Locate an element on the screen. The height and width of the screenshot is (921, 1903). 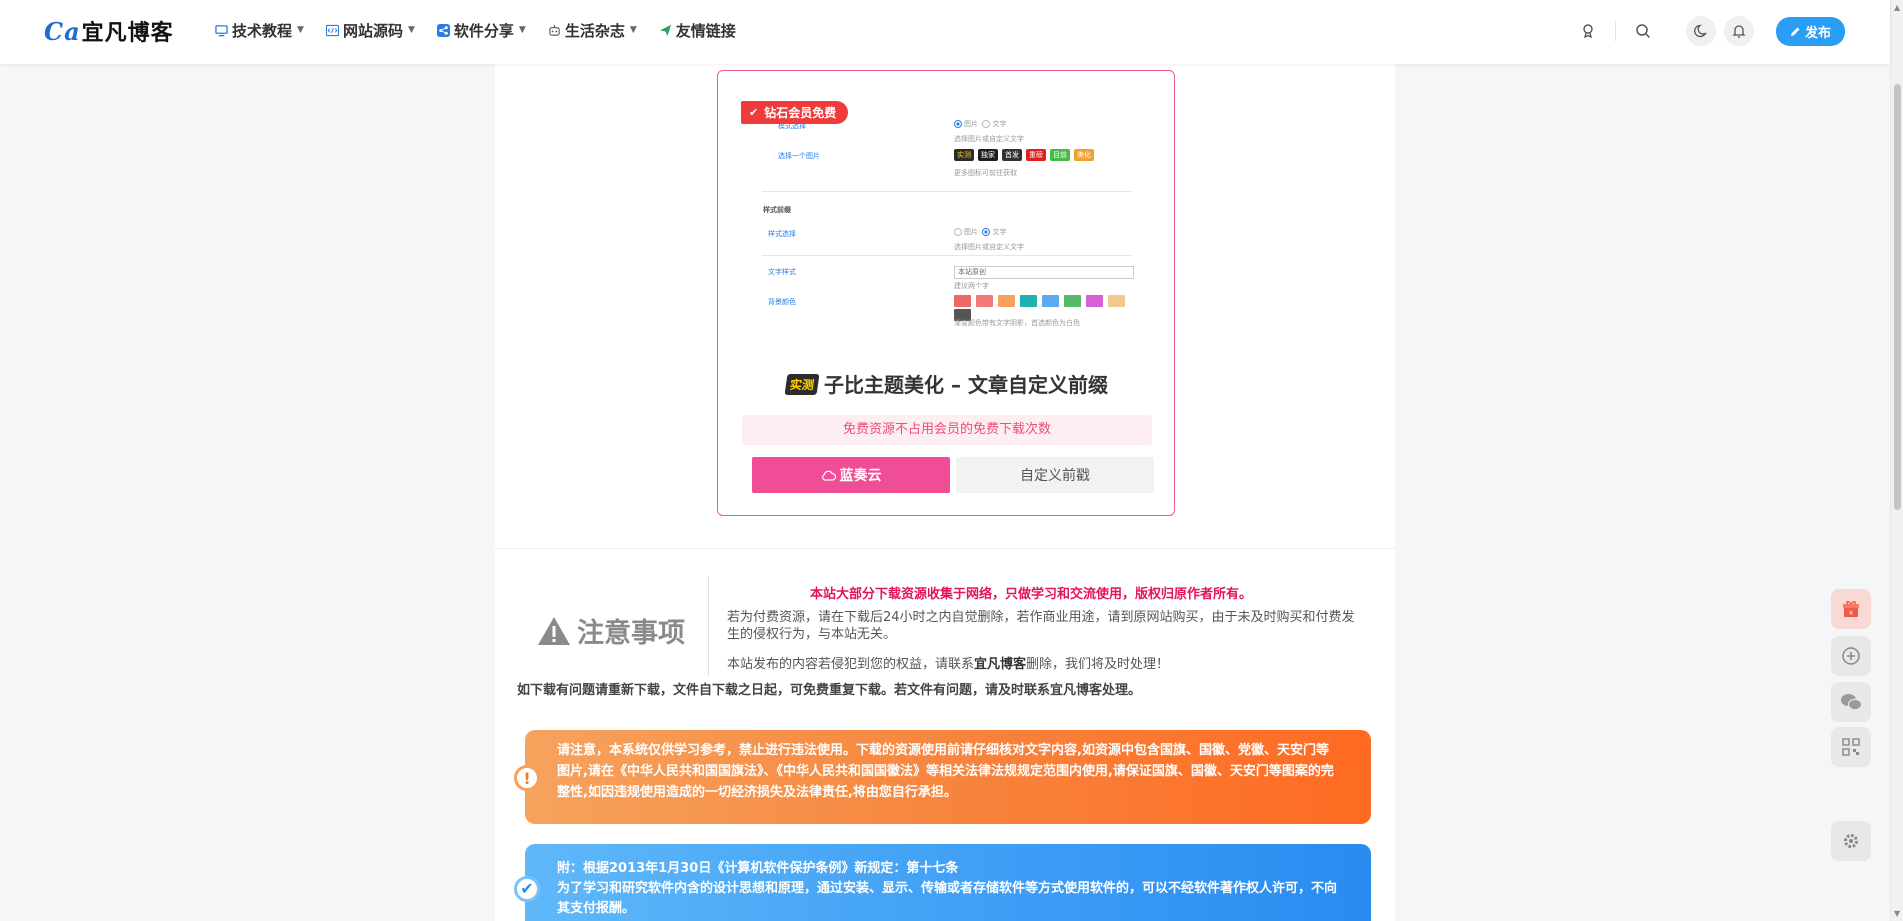
nav-label: 生活杂志 is located at coordinates (594, 30).